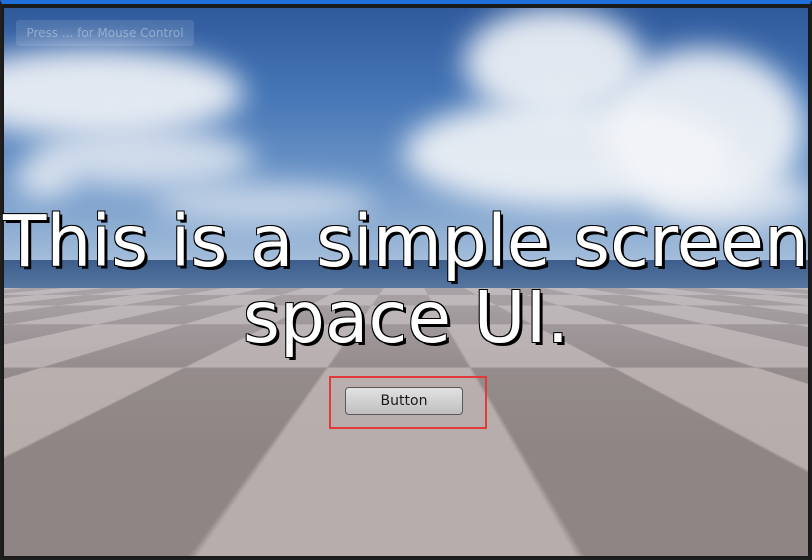 The height and width of the screenshot is (560, 812). Describe the element at coordinates (105, 33) in the screenshot. I see `mouse-control-hint: Press ... for Mouse Control` at that location.